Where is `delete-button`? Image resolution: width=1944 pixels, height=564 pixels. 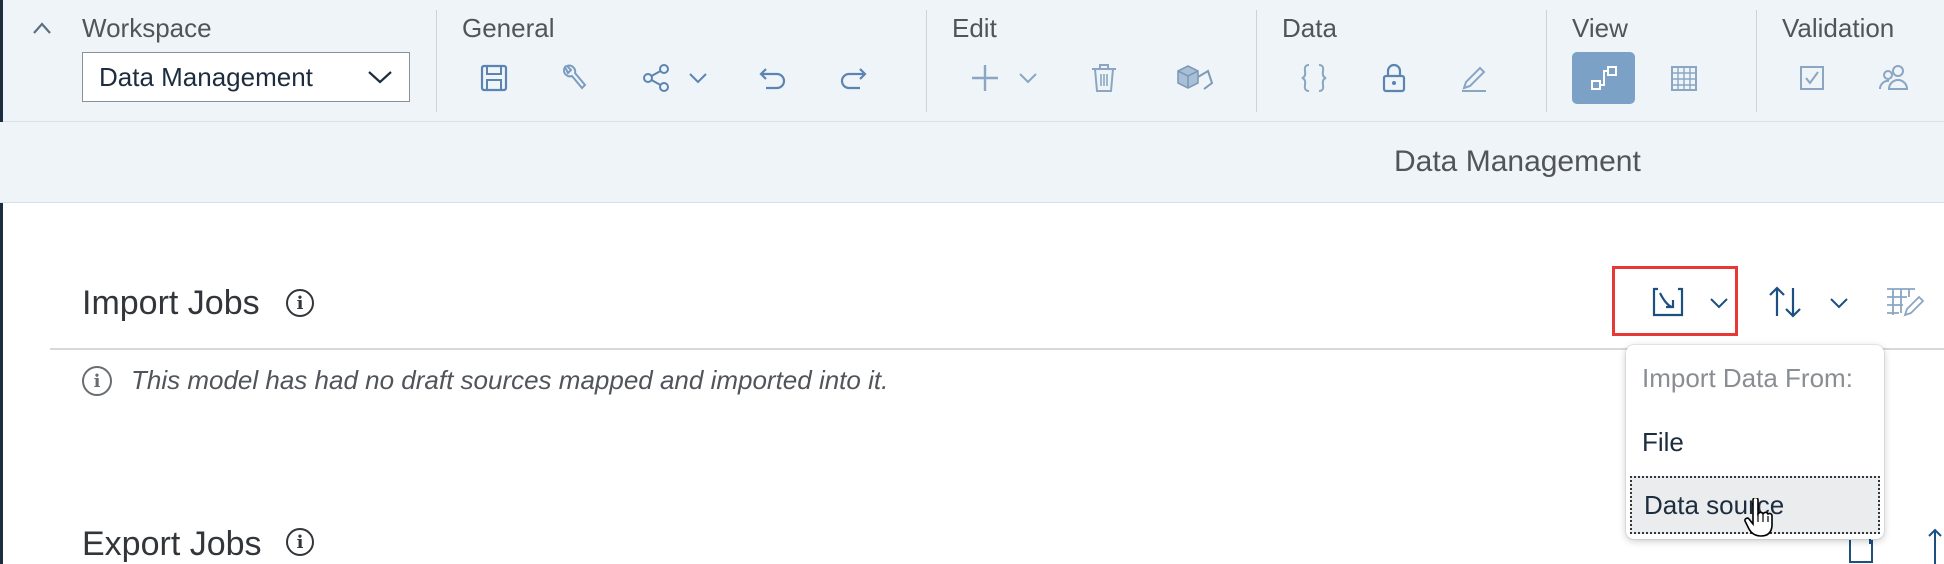 delete-button is located at coordinates (1104, 78).